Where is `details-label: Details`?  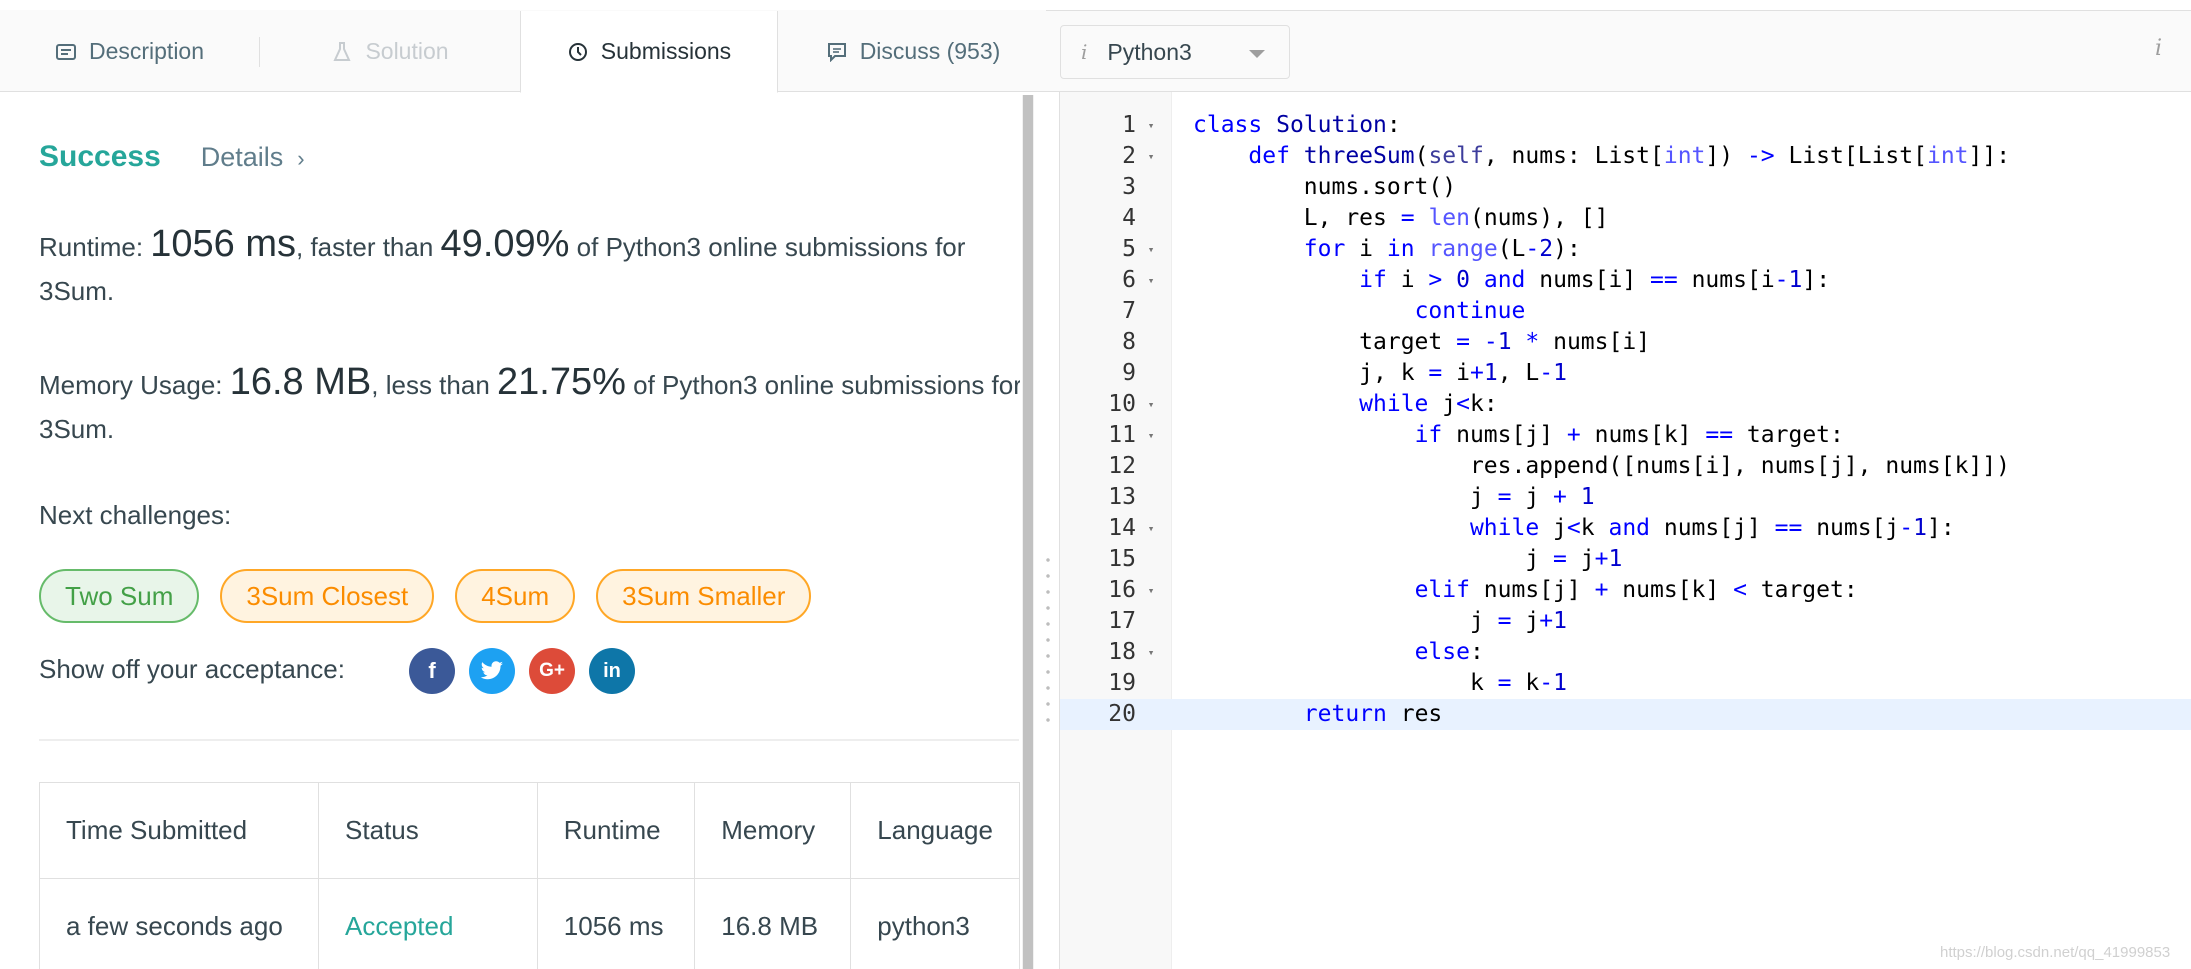
details-label: Details is located at coordinates (242, 157).